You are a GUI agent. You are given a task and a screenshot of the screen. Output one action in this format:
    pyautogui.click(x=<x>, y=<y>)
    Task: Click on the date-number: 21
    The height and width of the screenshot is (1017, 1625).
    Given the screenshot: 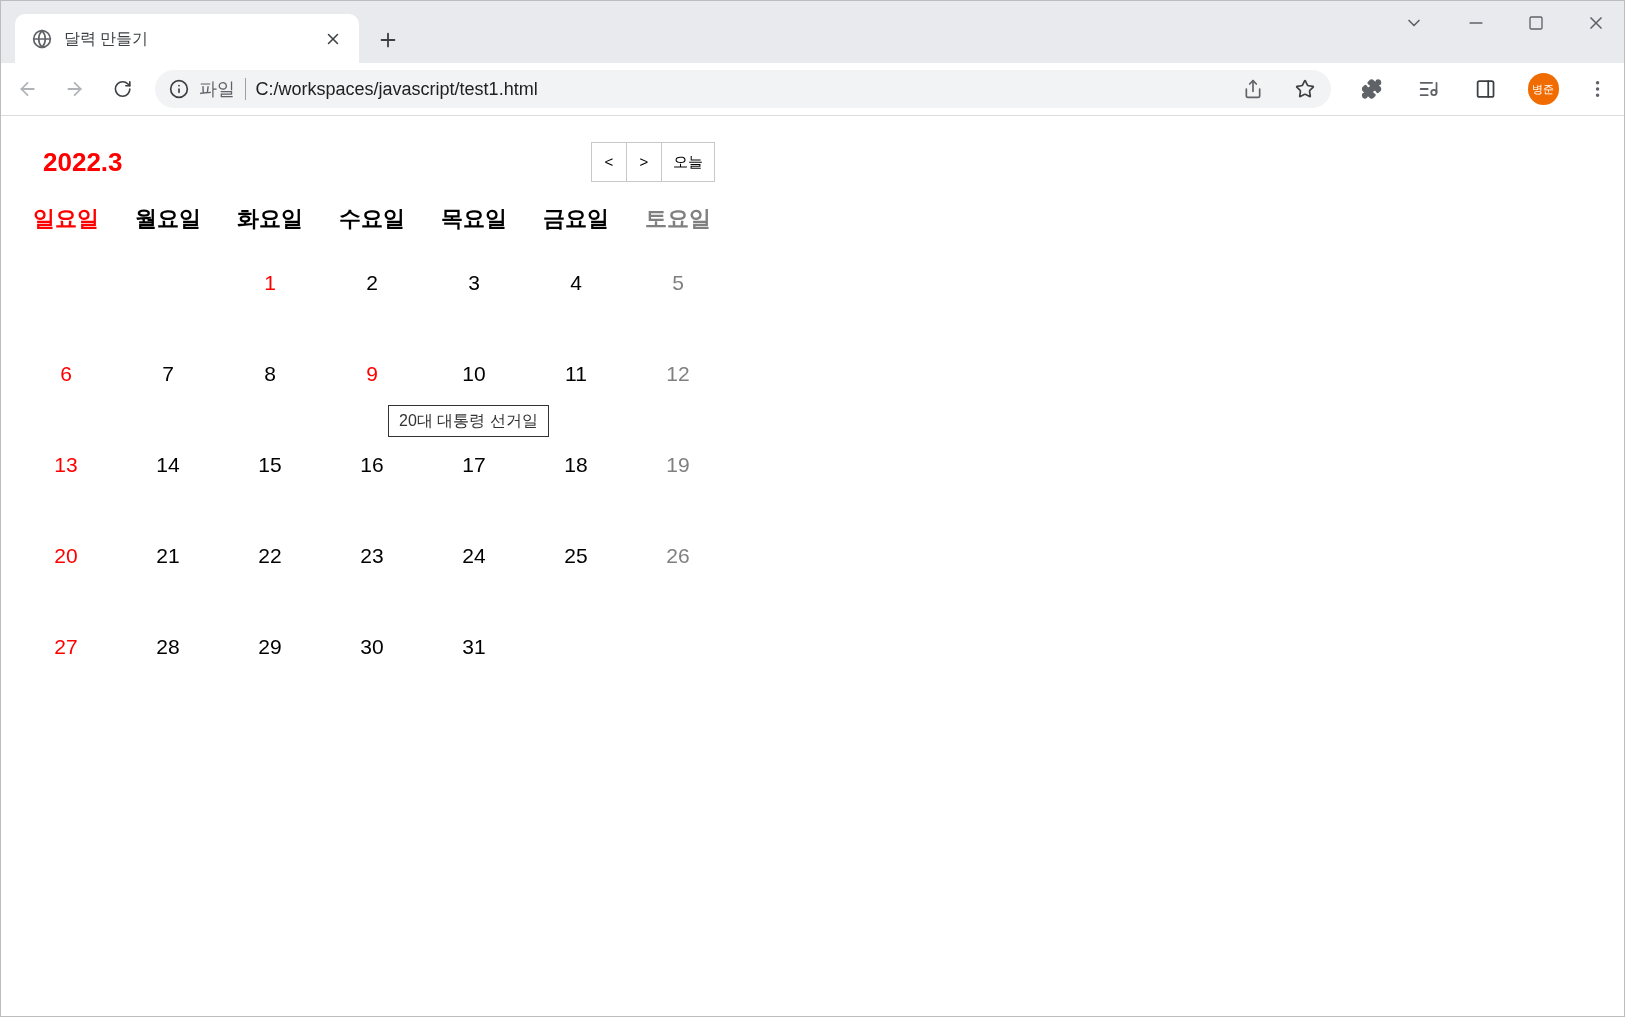 What is the action you would take?
    pyautogui.click(x=168, y=556)
    